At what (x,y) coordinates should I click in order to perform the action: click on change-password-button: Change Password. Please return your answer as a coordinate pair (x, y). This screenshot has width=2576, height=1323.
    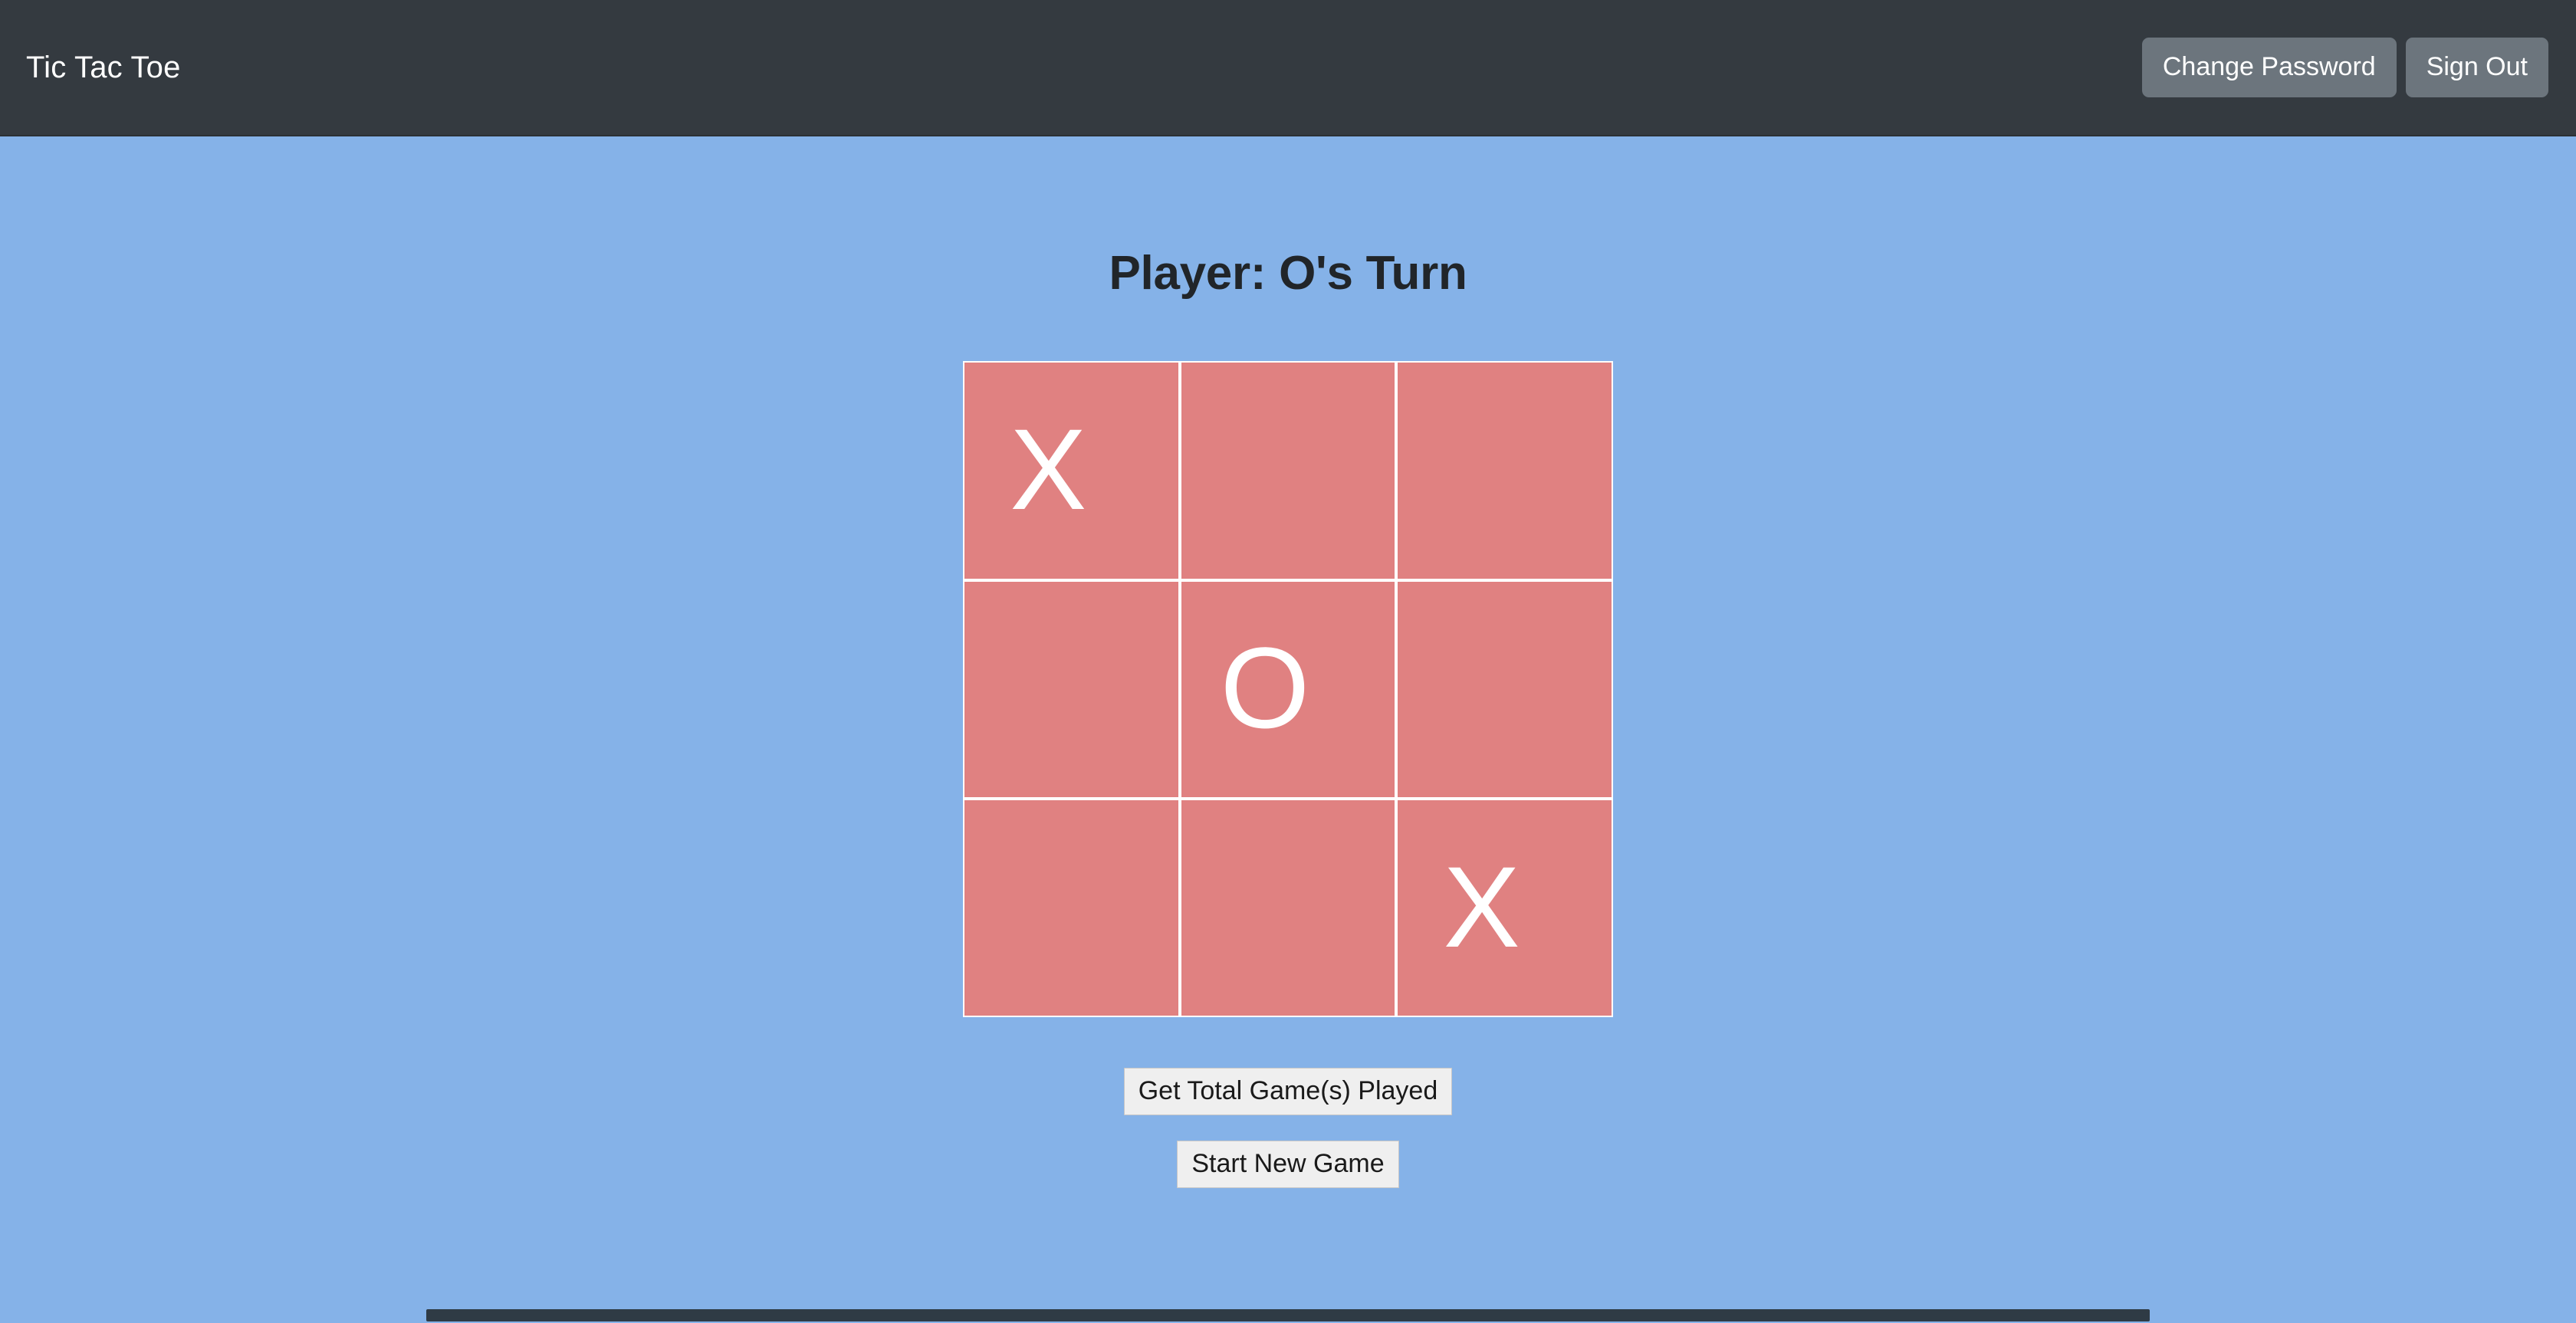
    Looking at the image, I should click on (2269, 67).